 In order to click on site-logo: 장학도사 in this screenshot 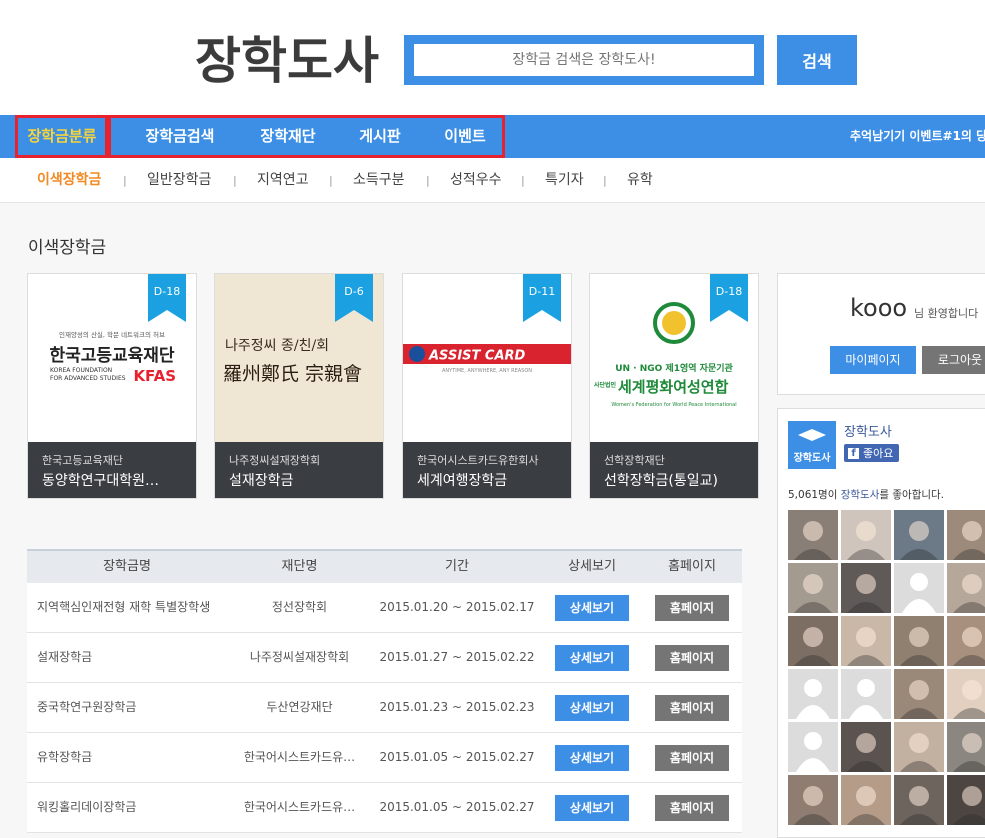, I will do `click(287, 59)`.